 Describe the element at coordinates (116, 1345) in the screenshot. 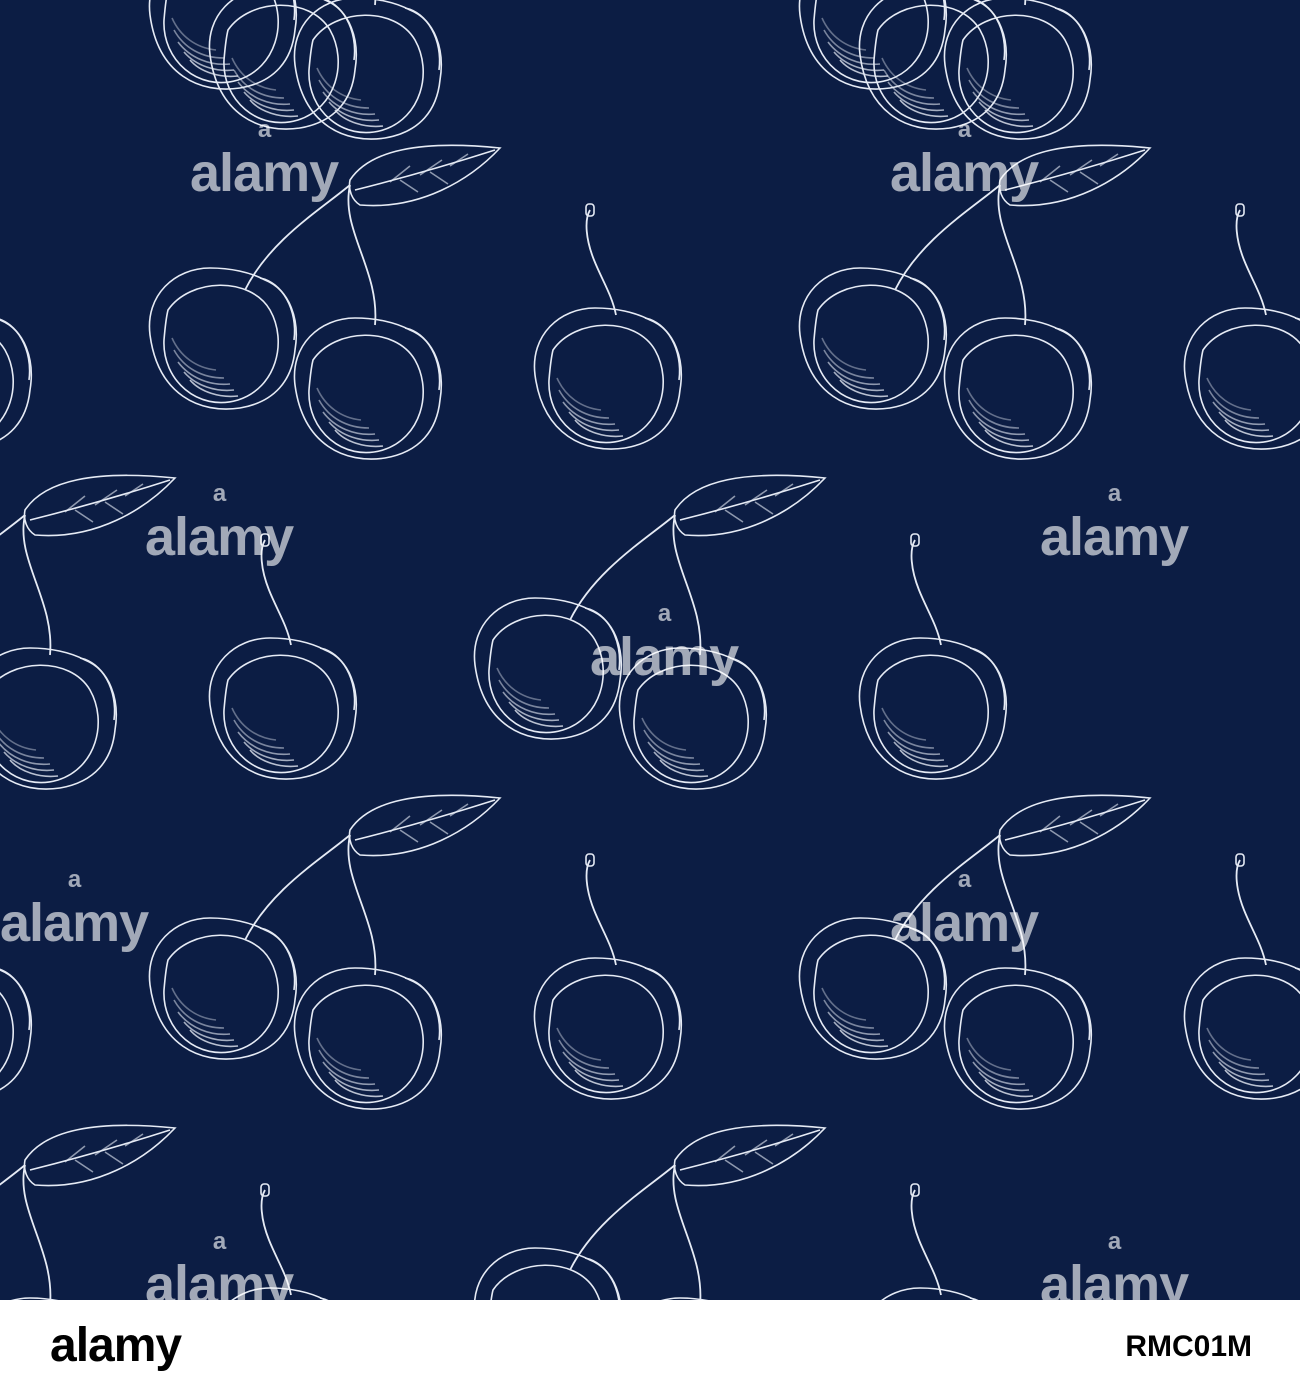

I see `alamy-logo: alamy` at that location.